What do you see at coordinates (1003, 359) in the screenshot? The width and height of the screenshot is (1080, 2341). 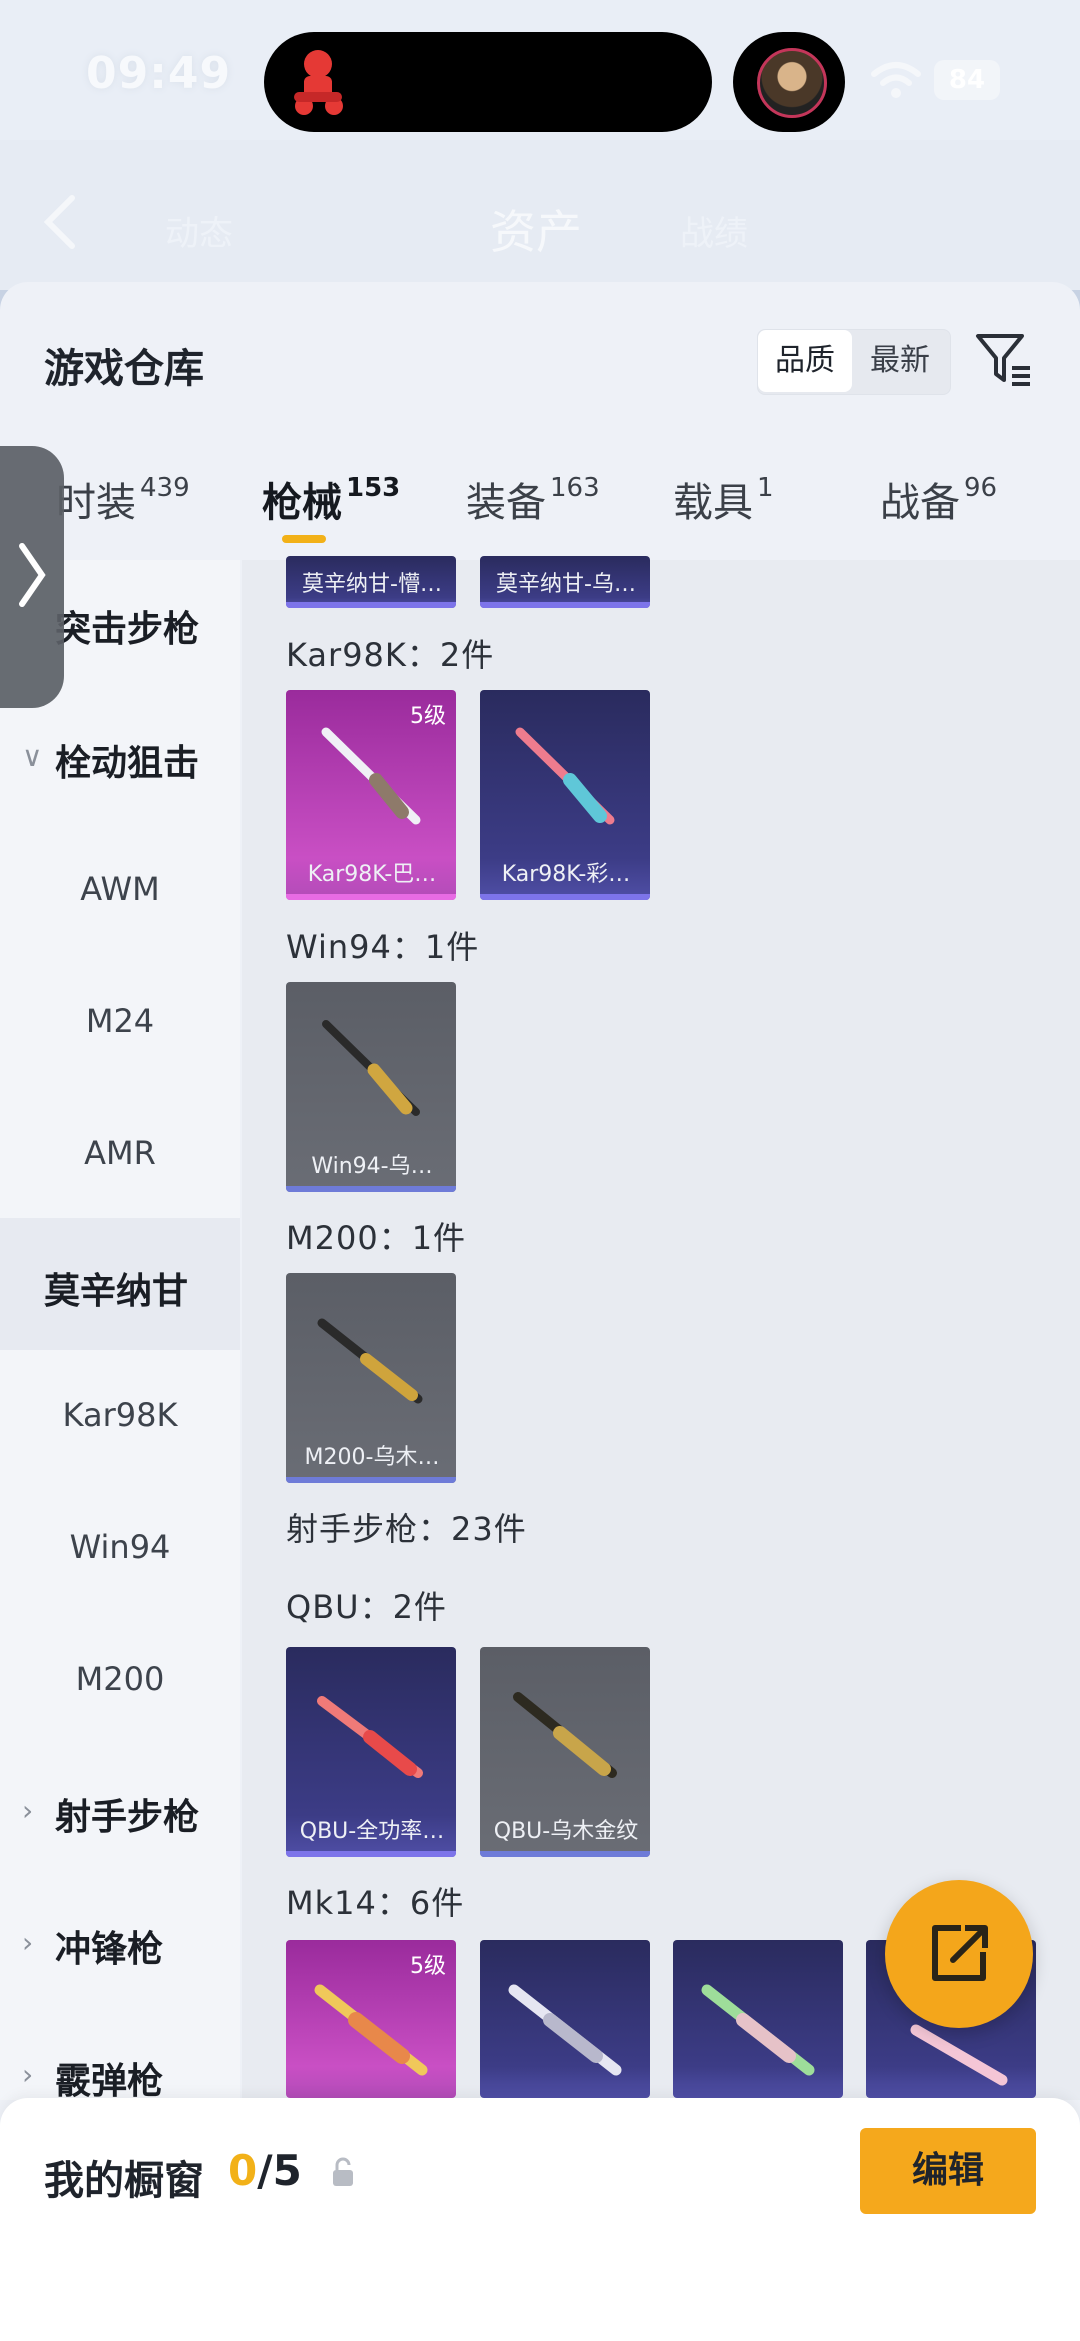 I see `filter-icon` at bounding box center [1003, 359].